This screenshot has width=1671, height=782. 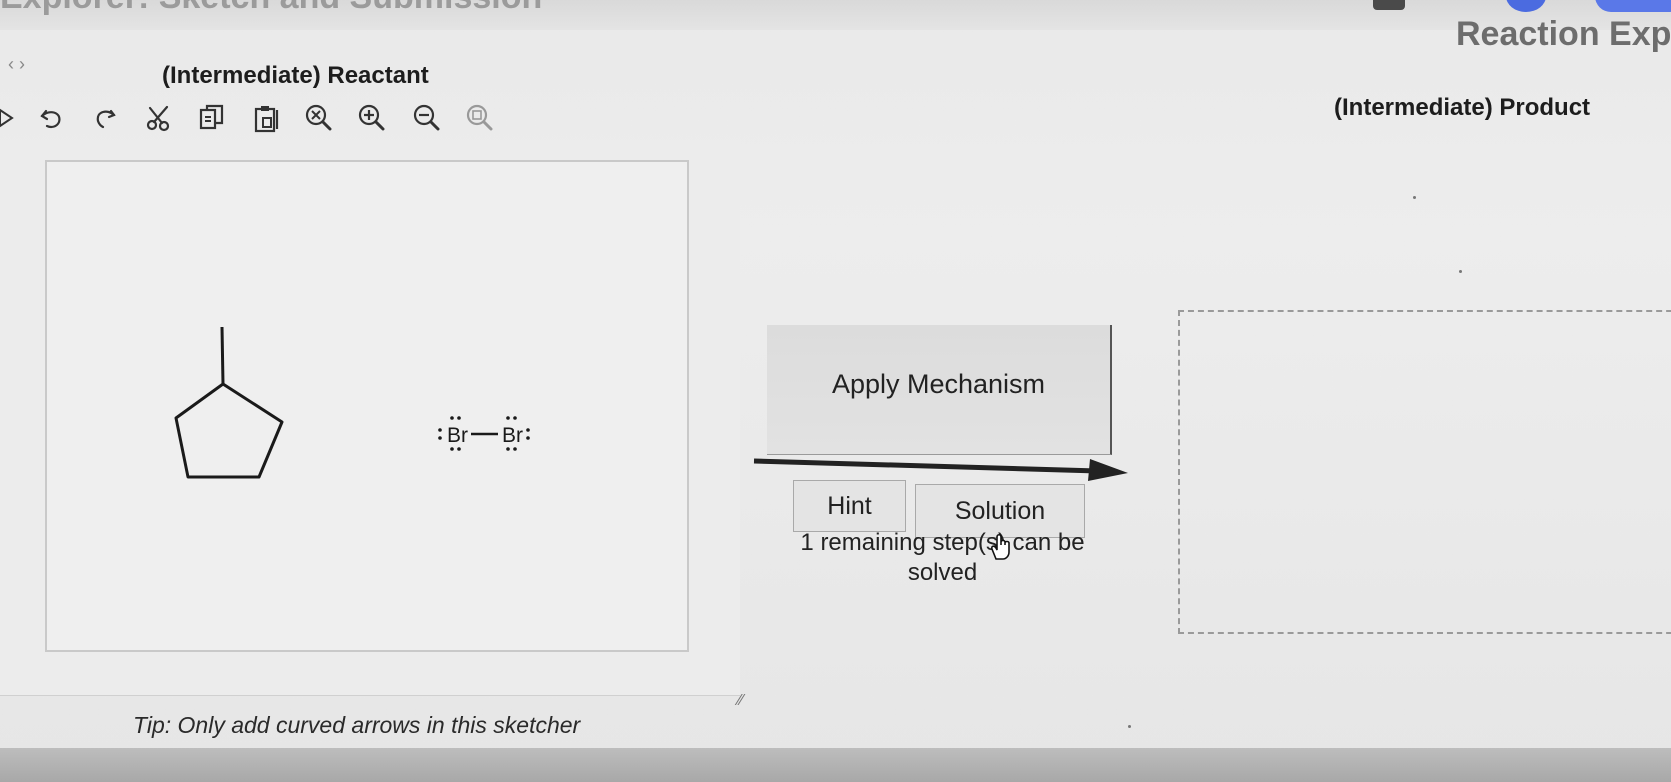 What do you see at coordinates (835, 15) in the screenshot?
I see `top-header-strip: Explorer: Sketch and Submission` at bounding box center [835, 15].